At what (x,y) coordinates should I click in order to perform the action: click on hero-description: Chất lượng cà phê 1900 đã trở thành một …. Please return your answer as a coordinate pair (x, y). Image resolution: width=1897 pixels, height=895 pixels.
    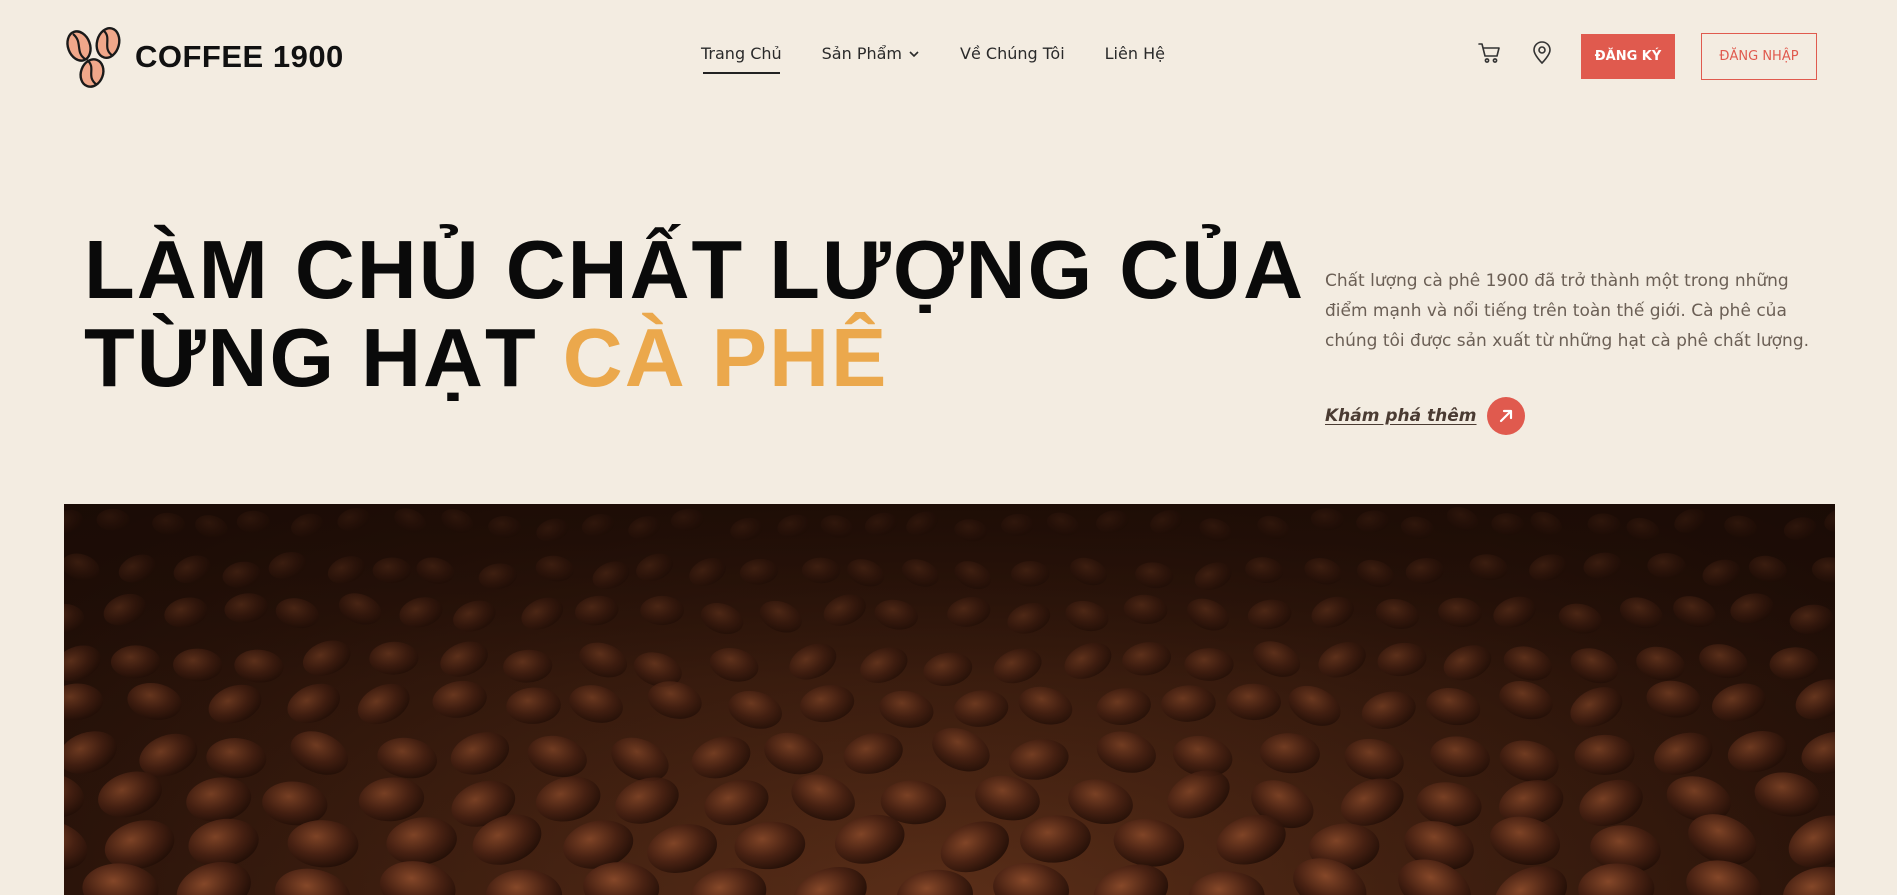
    Looking at the image, I should click on (1567, 311).